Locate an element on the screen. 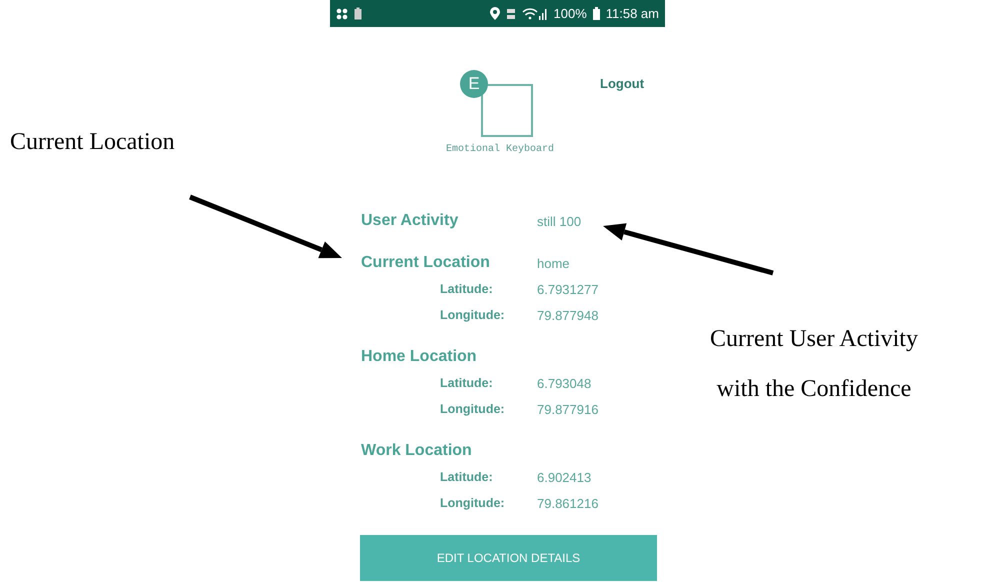 This screenshot has height=582, width=994. app-name: Emotional Keyboard is located at coordinates (501, 149).